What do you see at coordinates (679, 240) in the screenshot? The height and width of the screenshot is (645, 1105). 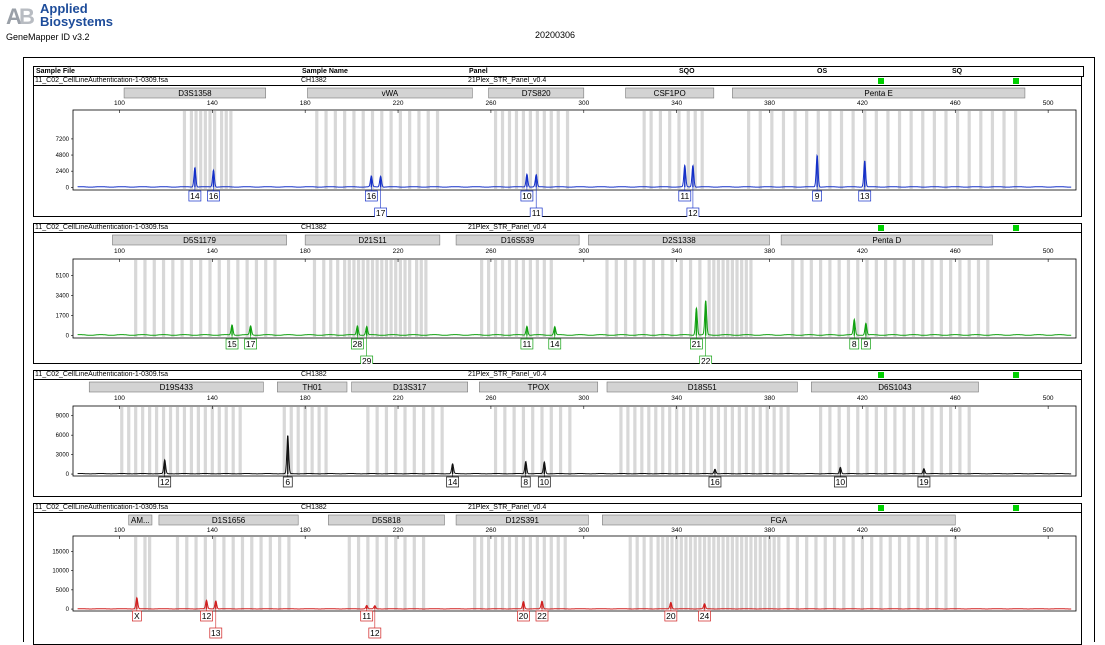 I see `locus-label: D2S1338` at bounding box center [679, 240].